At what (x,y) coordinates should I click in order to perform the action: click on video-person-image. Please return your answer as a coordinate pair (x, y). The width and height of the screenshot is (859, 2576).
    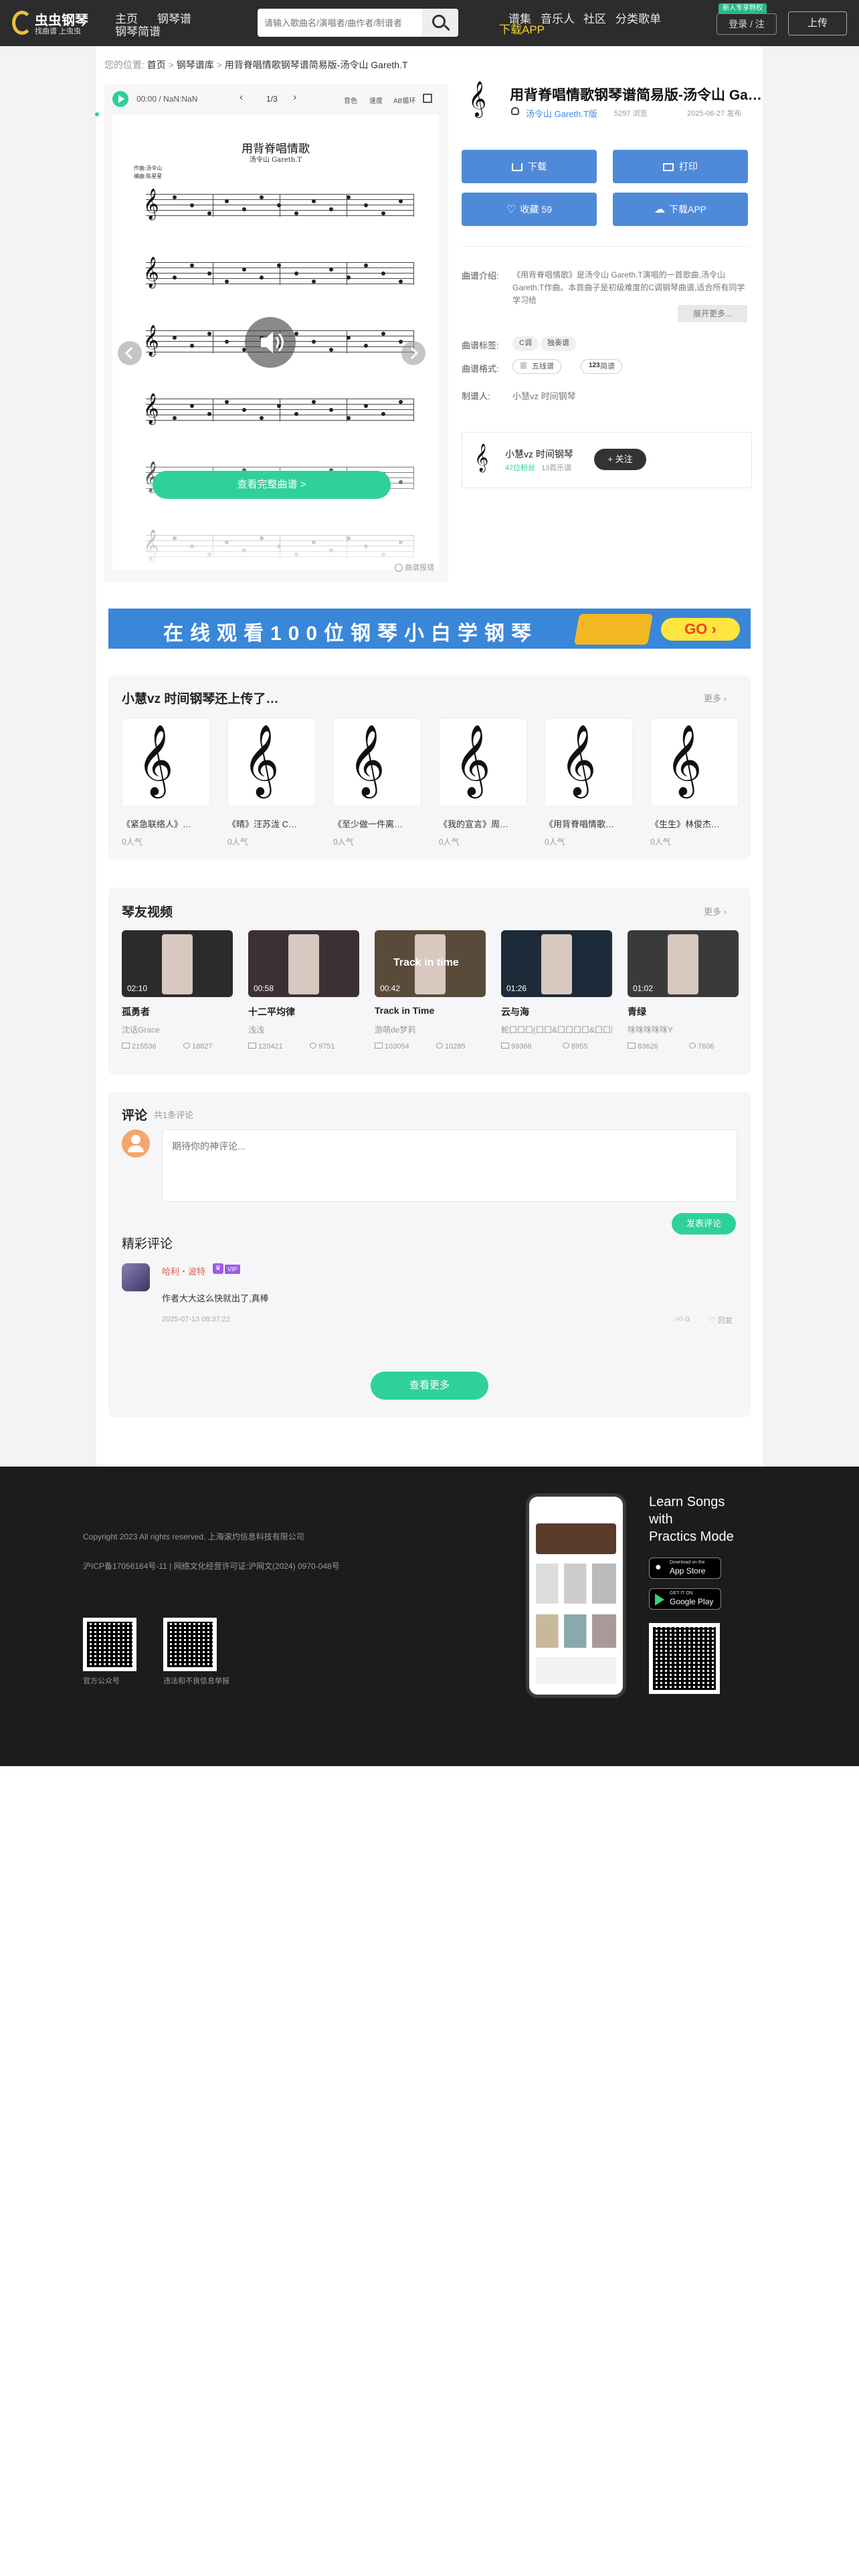
    Looking at the image, I should click on (683, 964).